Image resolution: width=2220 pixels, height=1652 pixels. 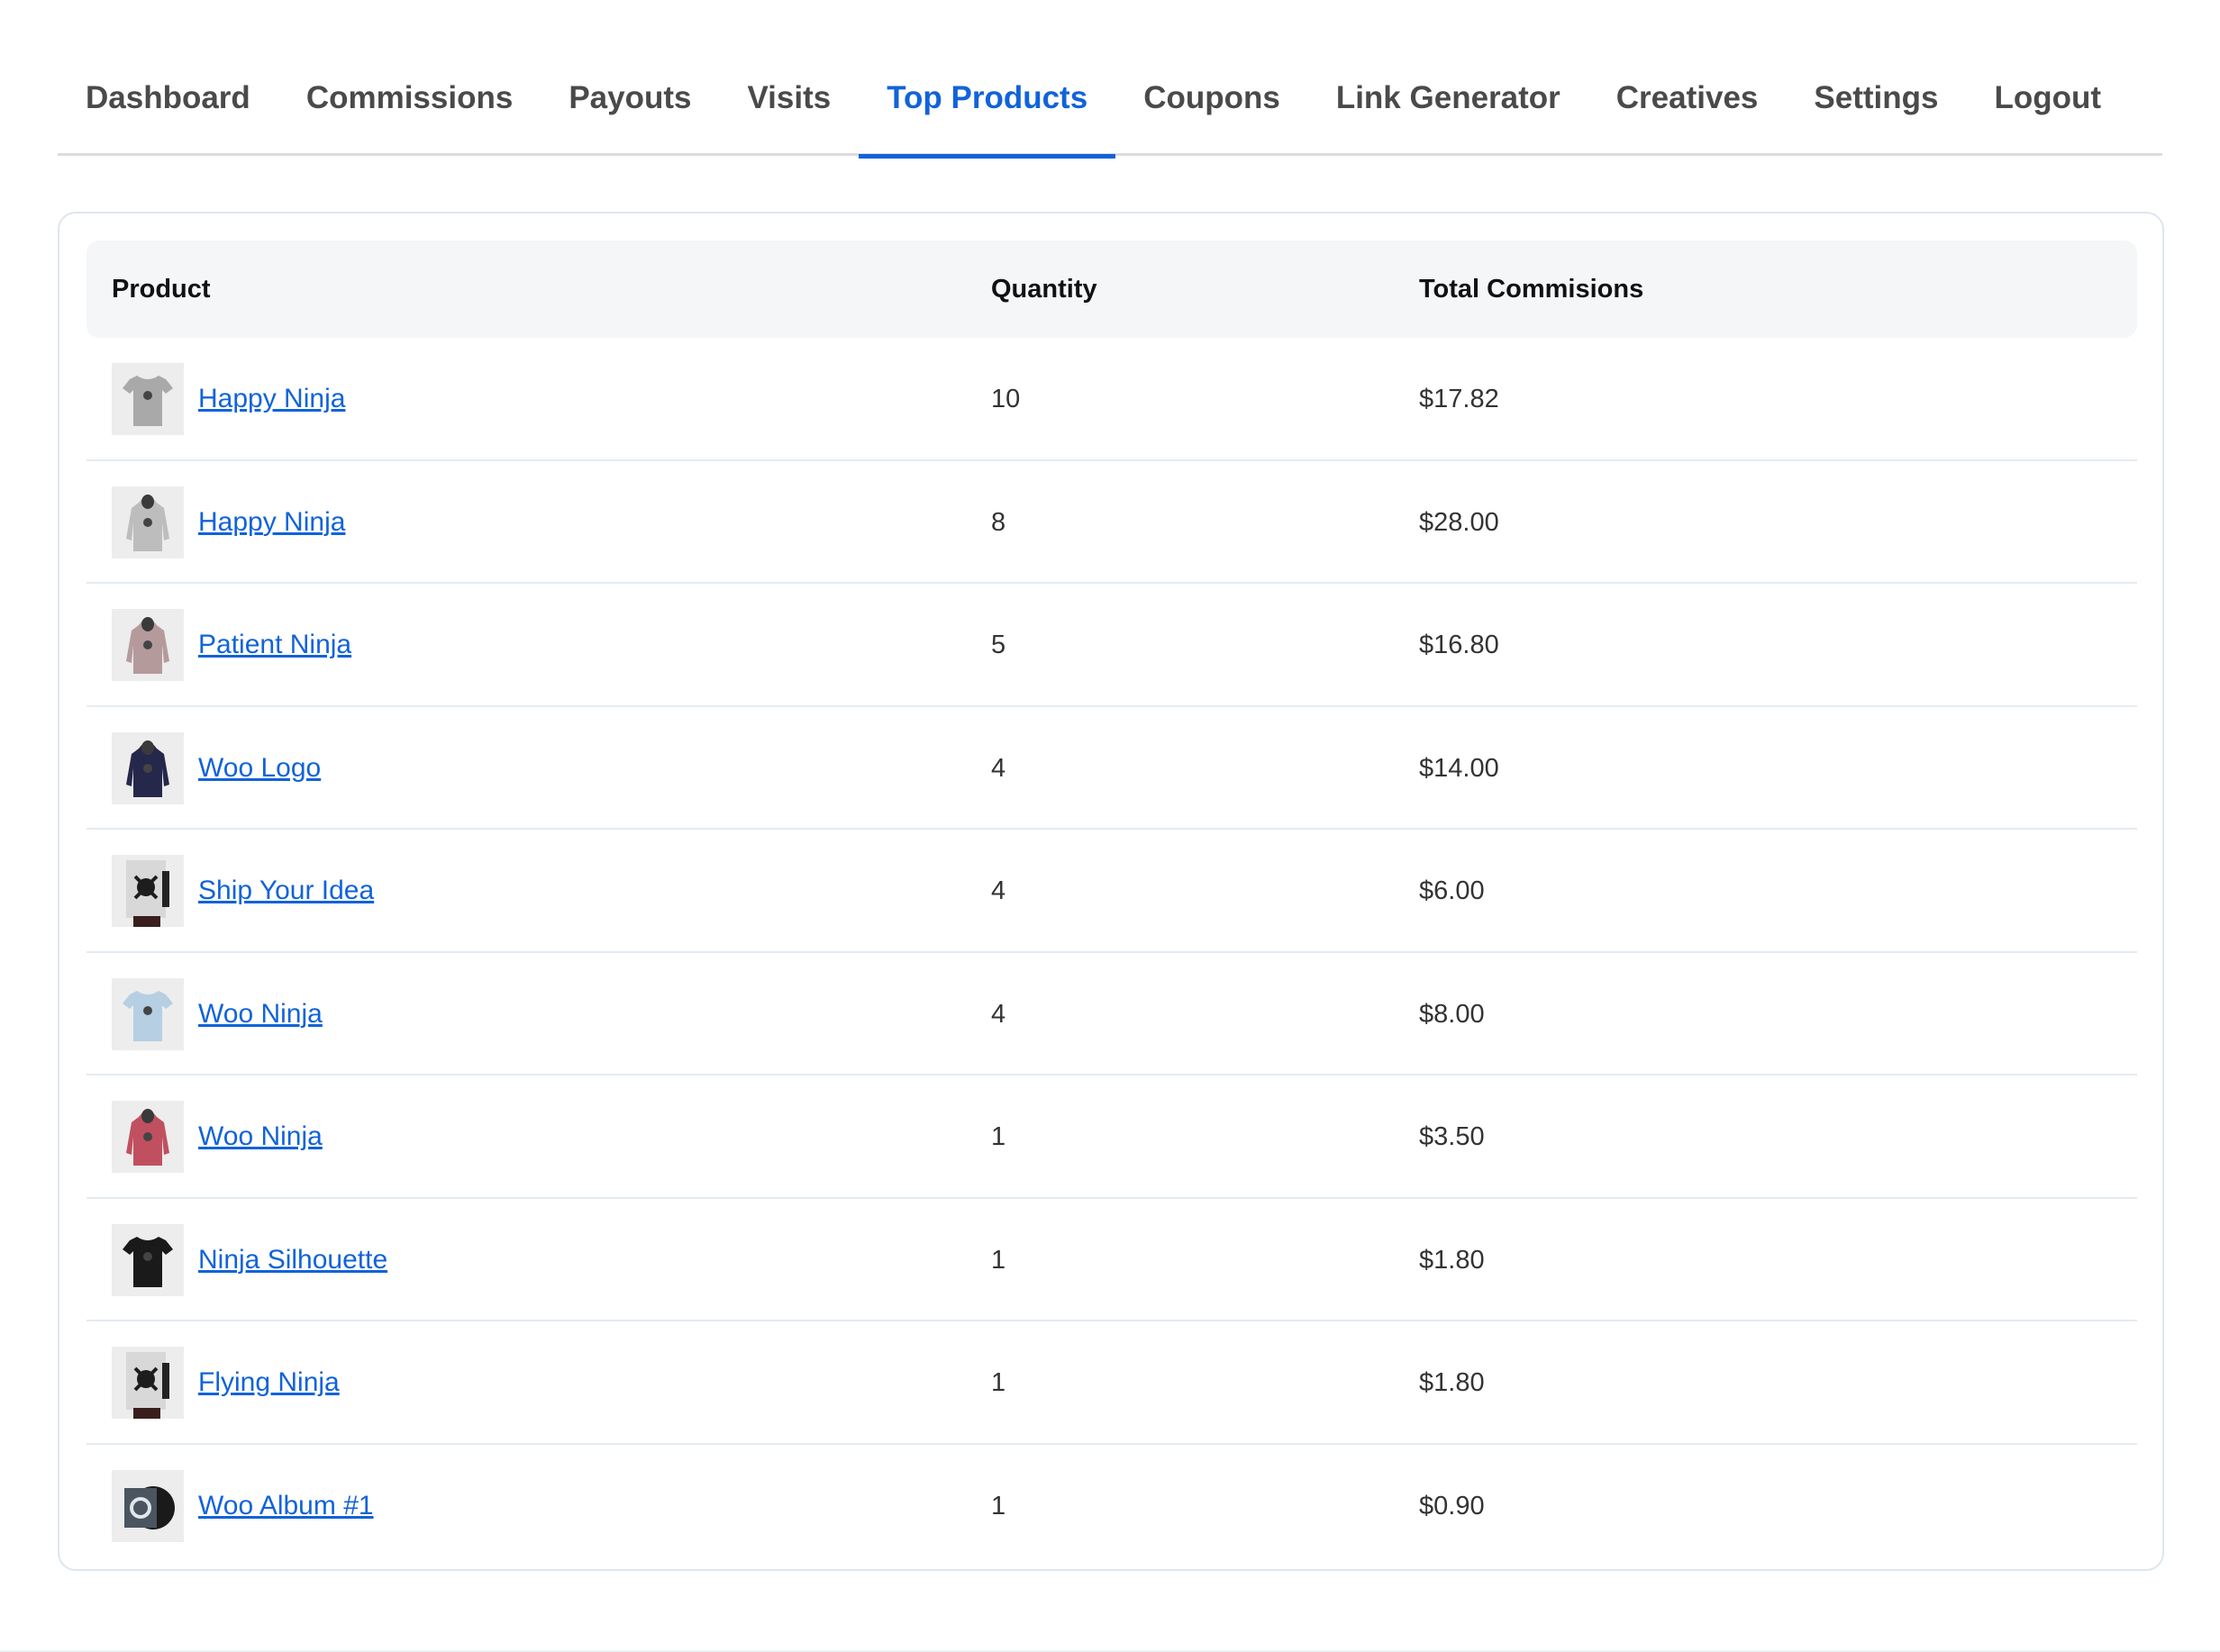 What do you see at coordinates (269, 1382) in the screenshot?
I see `product-link: Flying Ninja` at bounding box center [269, 1382].